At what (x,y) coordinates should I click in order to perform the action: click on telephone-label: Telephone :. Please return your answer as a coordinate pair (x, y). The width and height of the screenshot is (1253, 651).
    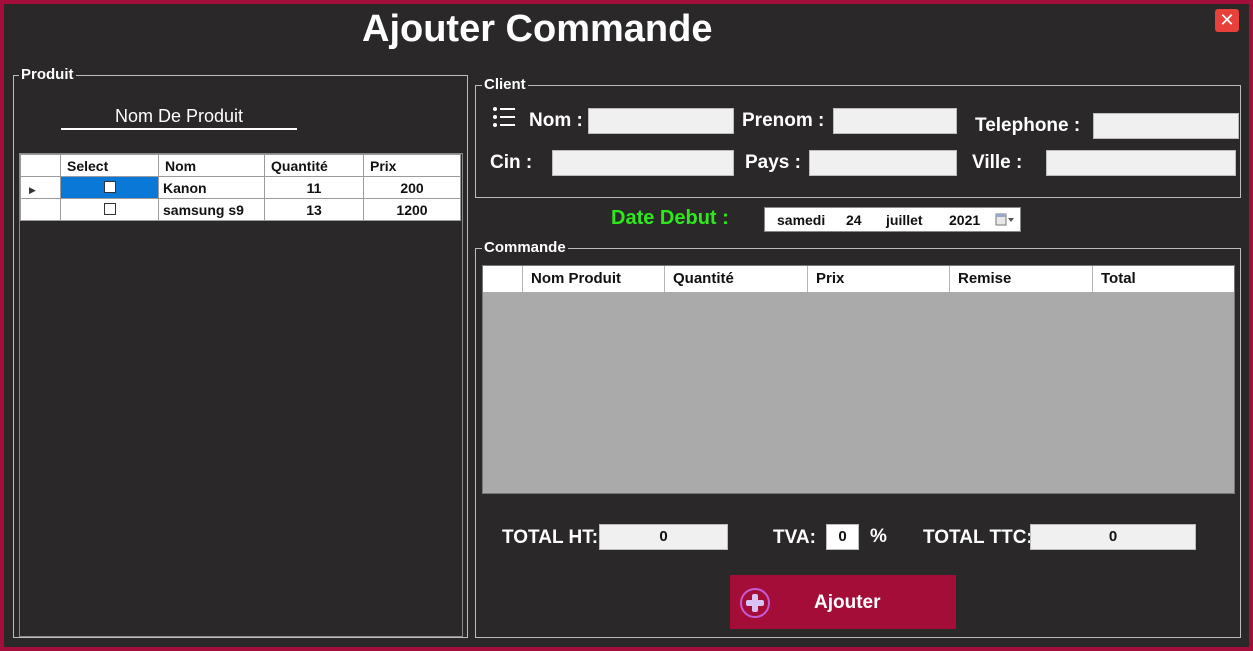
    Looking at the image, I should click on (1028, 125).